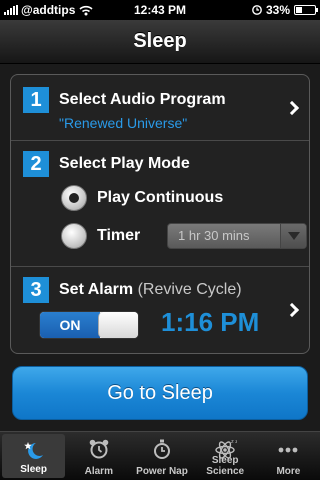 The height and width of the screenshot is (480, 320). I want to click on timer-radio, so click(74, 236).